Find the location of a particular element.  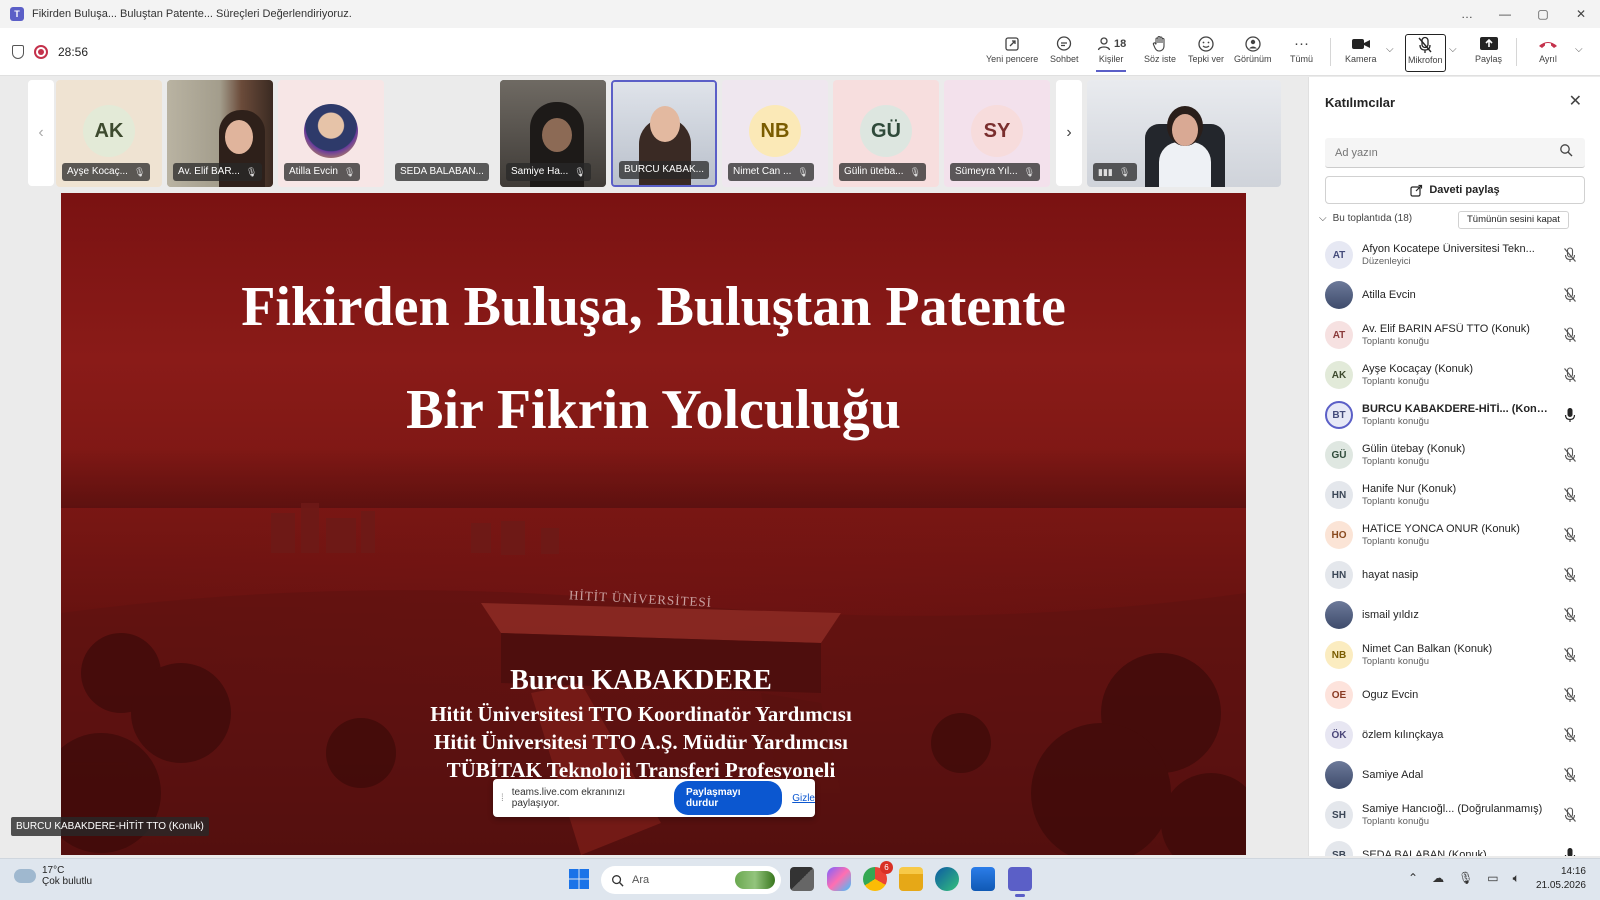

participant-row: Atilla Evcin is located at coordinates (1454, 295).